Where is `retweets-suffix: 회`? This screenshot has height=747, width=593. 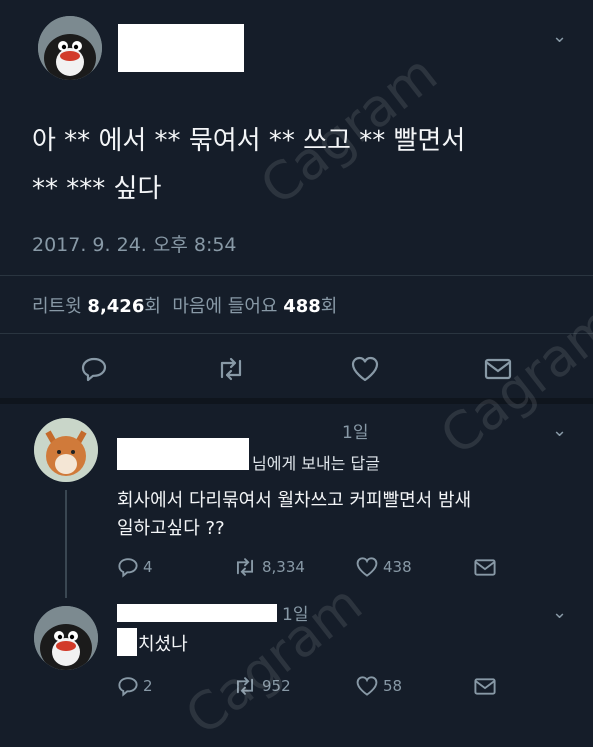
retweets-suffix: 회 is located at coordinates (152, 306).